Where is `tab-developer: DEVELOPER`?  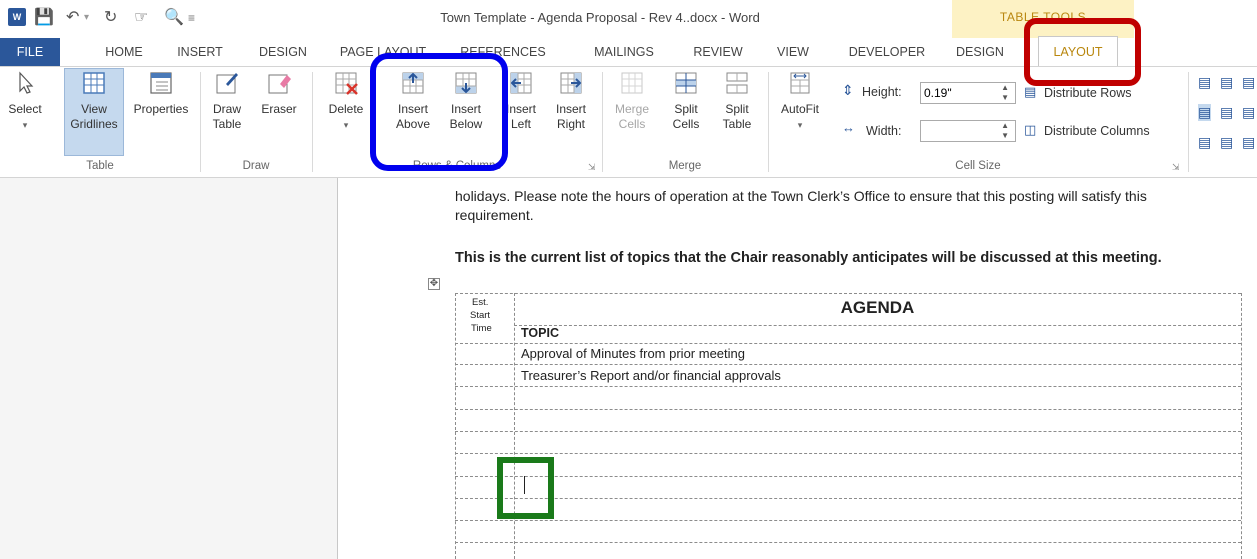 tab-developer: DEVELOPER is located at coordinates (887, 52).